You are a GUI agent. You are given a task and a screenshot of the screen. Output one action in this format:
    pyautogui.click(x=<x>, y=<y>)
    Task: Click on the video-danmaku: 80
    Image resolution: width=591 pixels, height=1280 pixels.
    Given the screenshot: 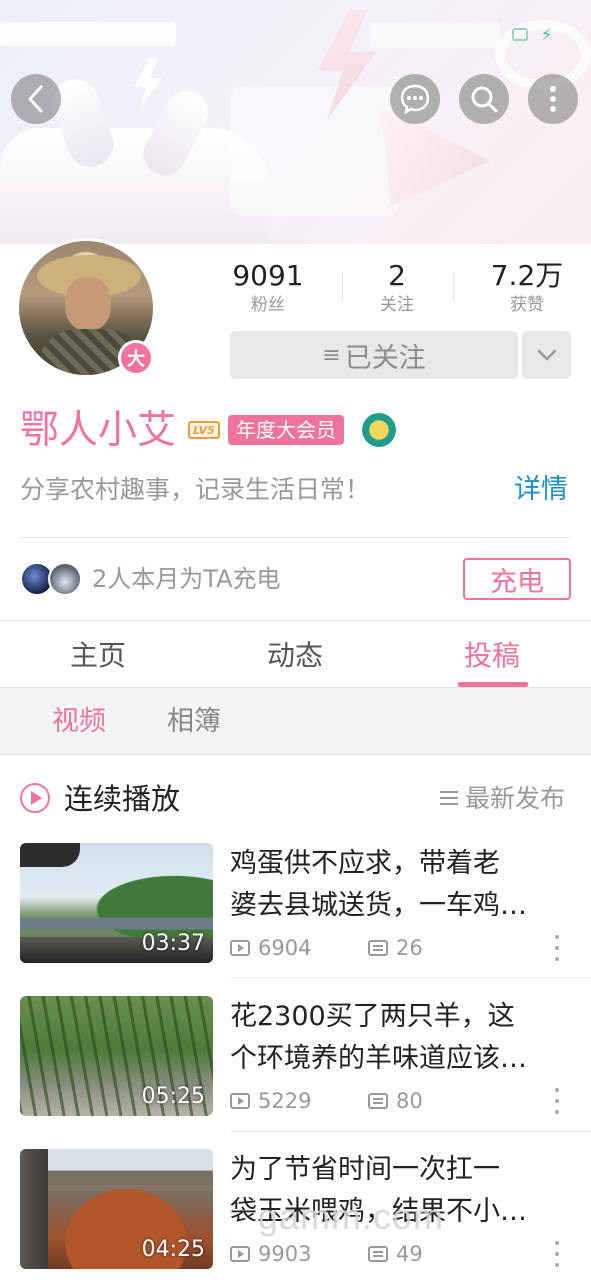 What is the action you would take?
    pyautogui.click(x=395, y=1101)
    